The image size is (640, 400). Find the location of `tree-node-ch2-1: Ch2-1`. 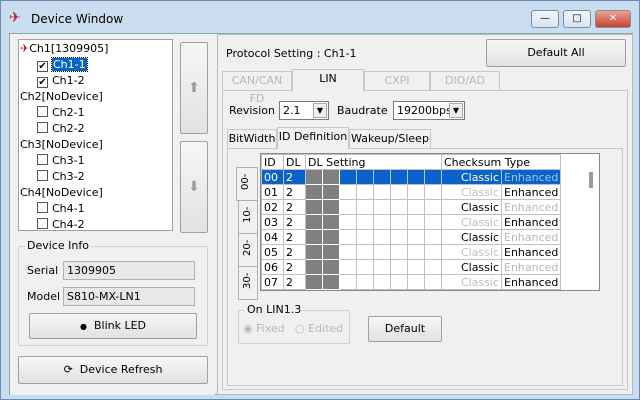

tree-node-ch2-1: Ch2-1 is located at coordinates (61, 112).